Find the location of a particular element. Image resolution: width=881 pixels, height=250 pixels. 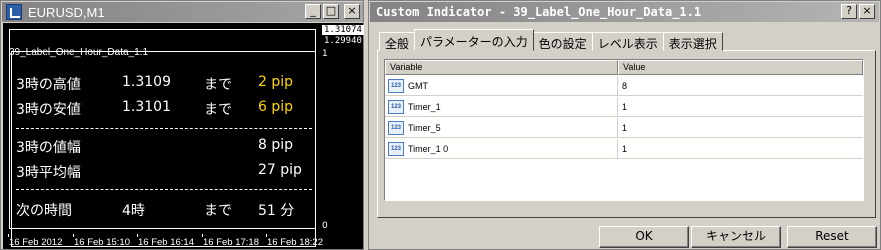

dialog-footer: OK キャンセル Reset is located at coordinates (624, 236).